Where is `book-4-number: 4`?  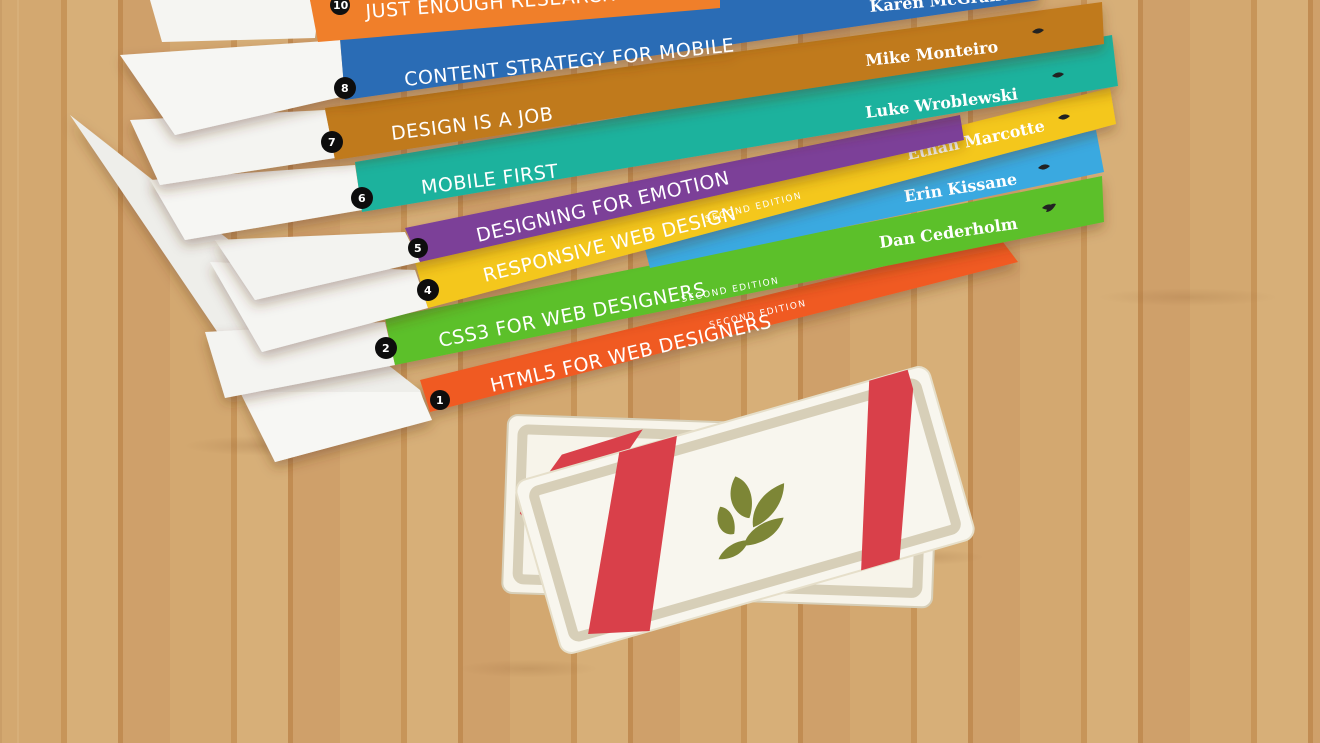
book-4-number: 4 is located at coordinates (428, 290).